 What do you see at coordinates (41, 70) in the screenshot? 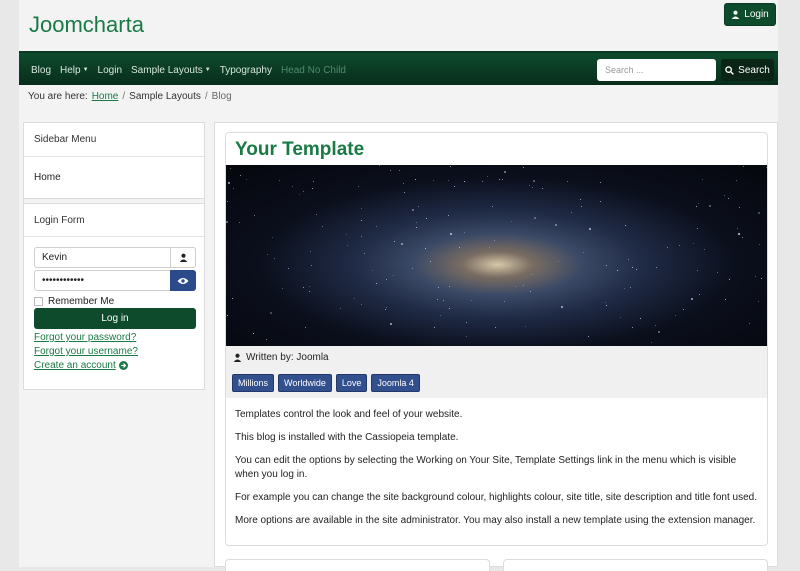
I see `nav-item-blog: Blog` at bounding box center [41, 70].